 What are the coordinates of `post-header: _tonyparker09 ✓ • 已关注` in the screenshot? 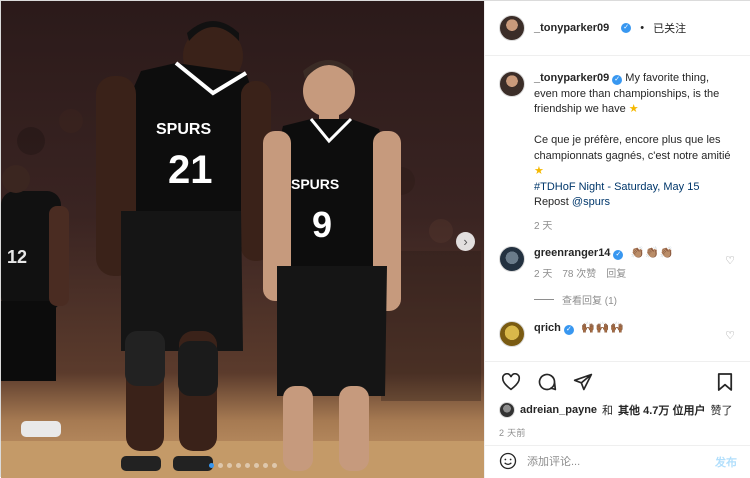 It's located at (617, 28).